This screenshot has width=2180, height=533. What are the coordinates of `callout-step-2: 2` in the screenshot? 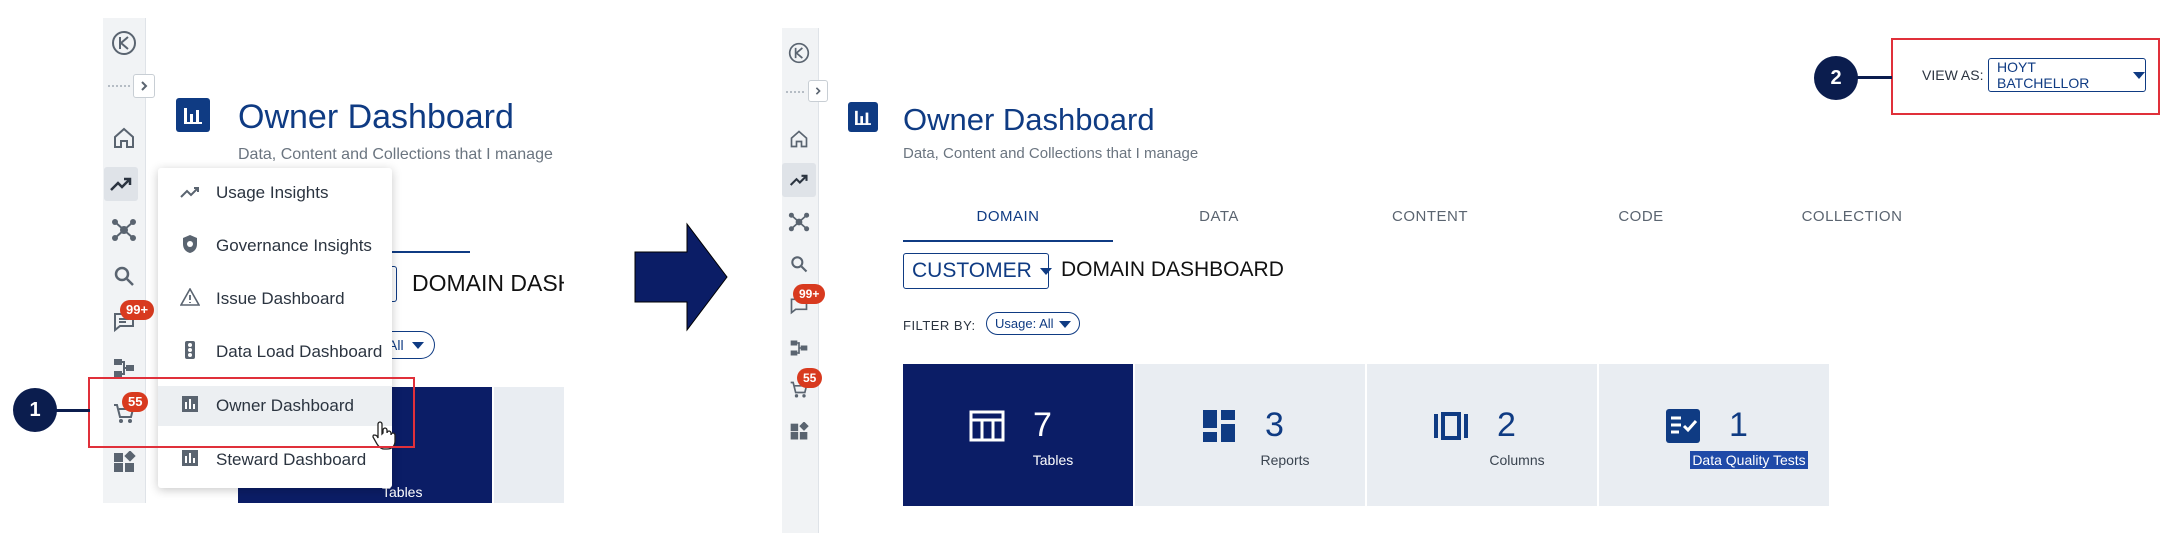 It's located at (1836, 78).